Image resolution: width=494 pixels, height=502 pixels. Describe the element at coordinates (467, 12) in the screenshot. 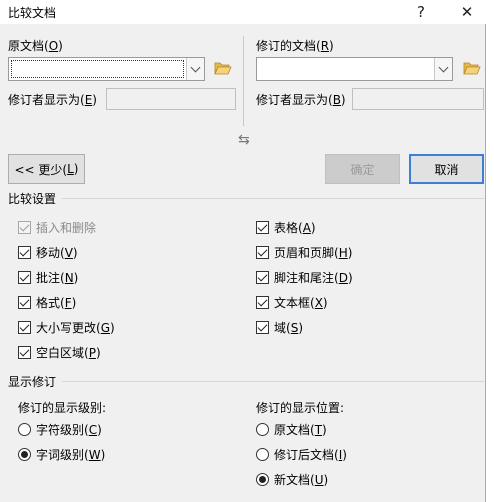

I see `close-button: ✕` at that location.